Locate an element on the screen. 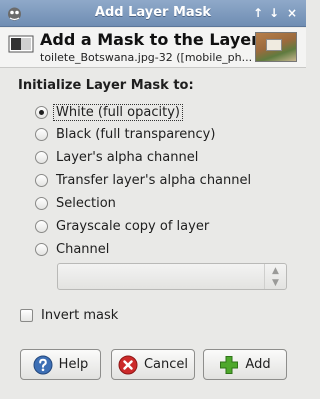  help-icon is located at coordinates (43, 364).